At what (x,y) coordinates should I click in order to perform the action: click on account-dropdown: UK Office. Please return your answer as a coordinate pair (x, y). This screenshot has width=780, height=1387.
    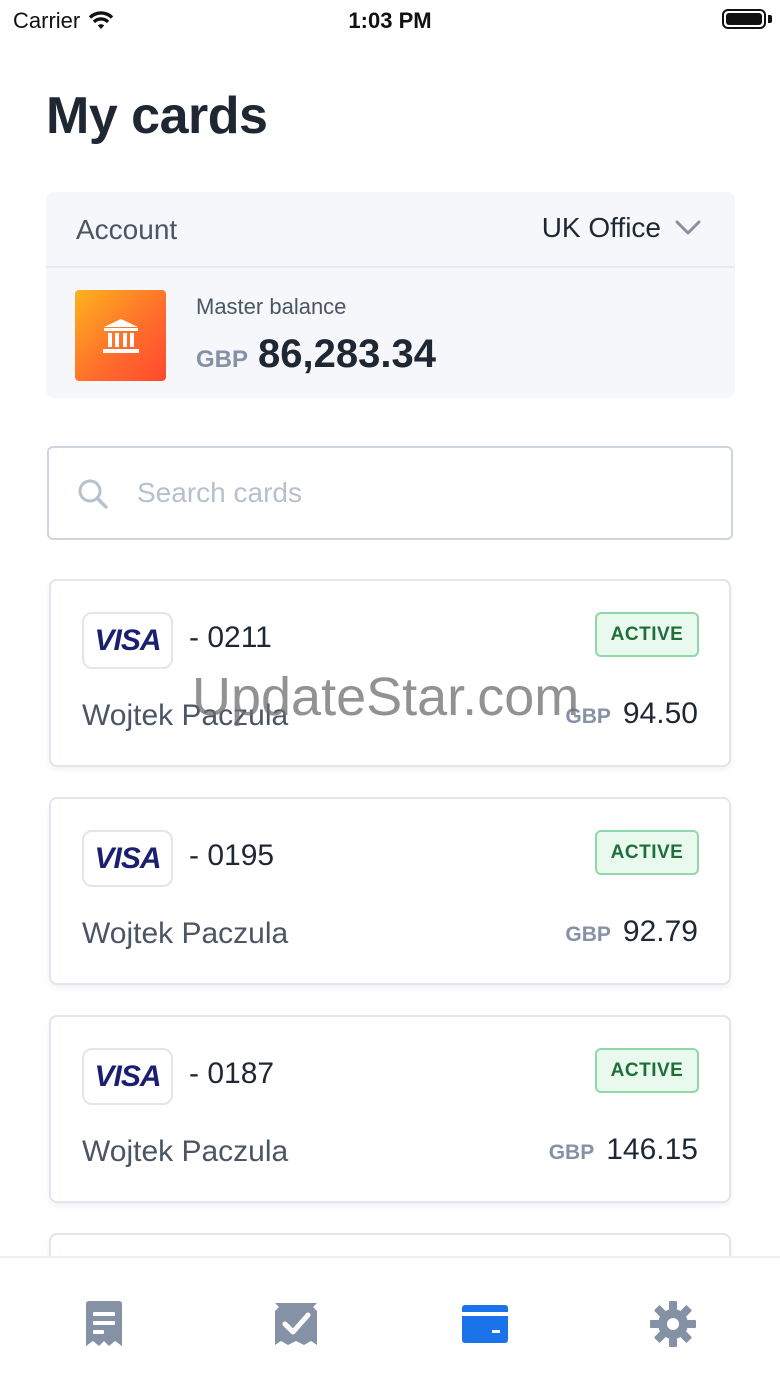
    Looking at the image, I should click on (621, 228).